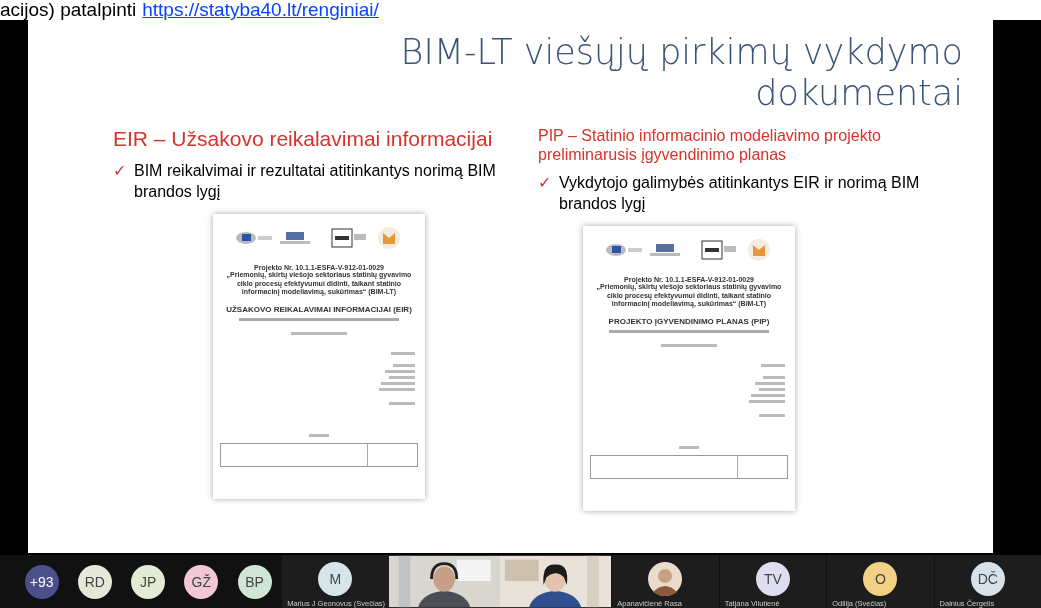  What do you see at coordinates (94, 581) in the screenshot?
I see `avatar-initials: RD` at bounding box center [94, 581].